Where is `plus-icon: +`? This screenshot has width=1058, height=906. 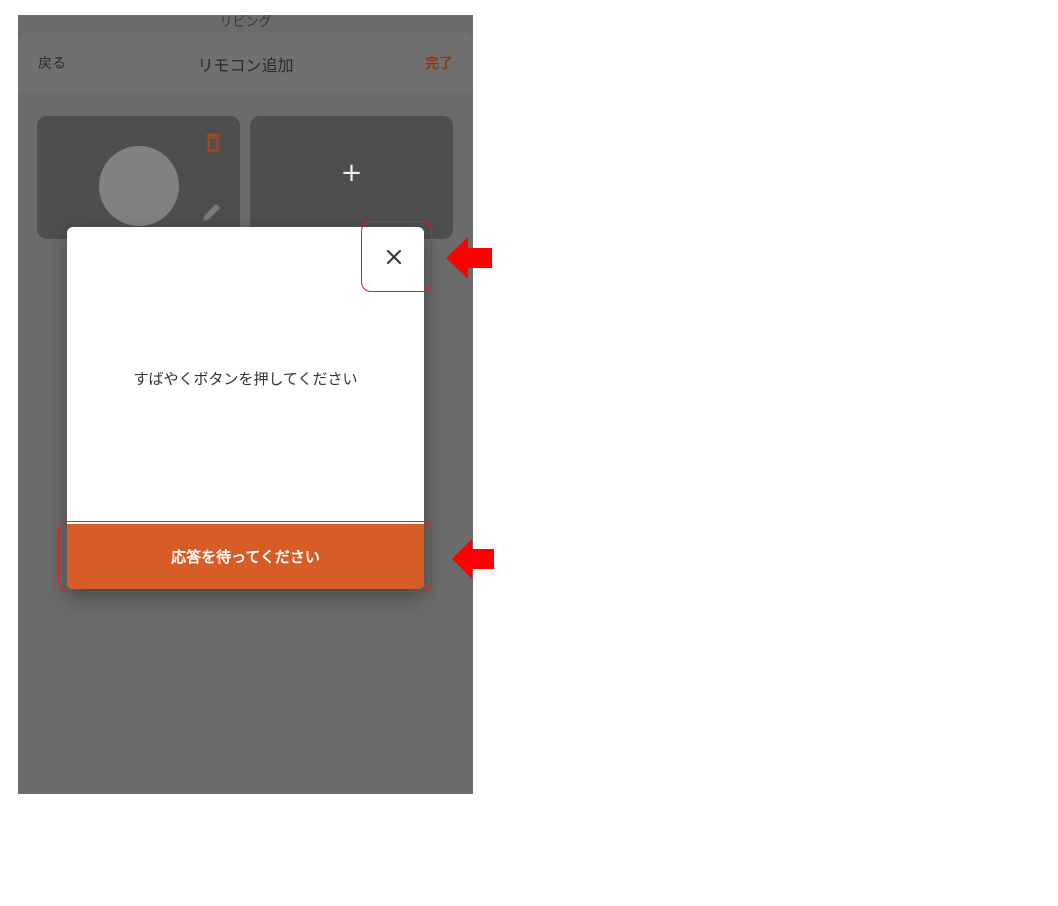 plus-icon: + is located at coordinates (351, 173).